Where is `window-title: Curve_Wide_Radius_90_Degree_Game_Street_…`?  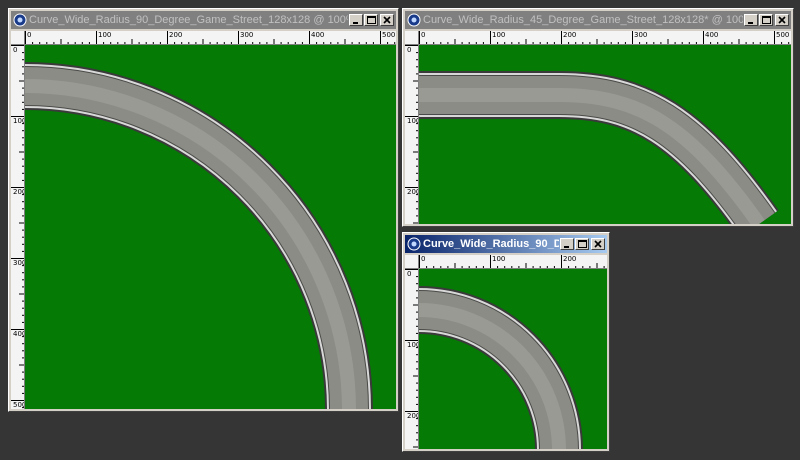 window-title: Curve_Wide_Radius_90_Degree_Game_Street_… is located at coordinates (188, 20).